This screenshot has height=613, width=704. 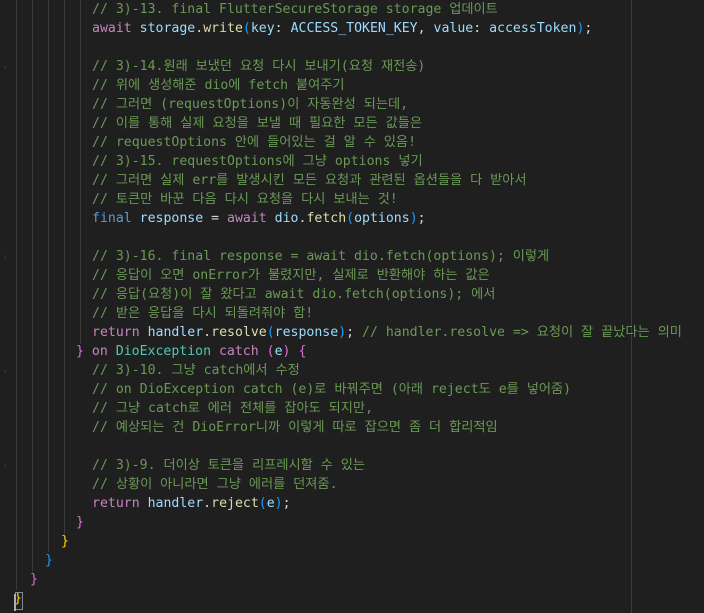 What do you see at coordinates (291, 275) in the screenshot?
I see `code-token: // 응답이 오면 onError가 불렸지만, 실제로 반환해야 하는 값은` at bounding box center [291, 275].